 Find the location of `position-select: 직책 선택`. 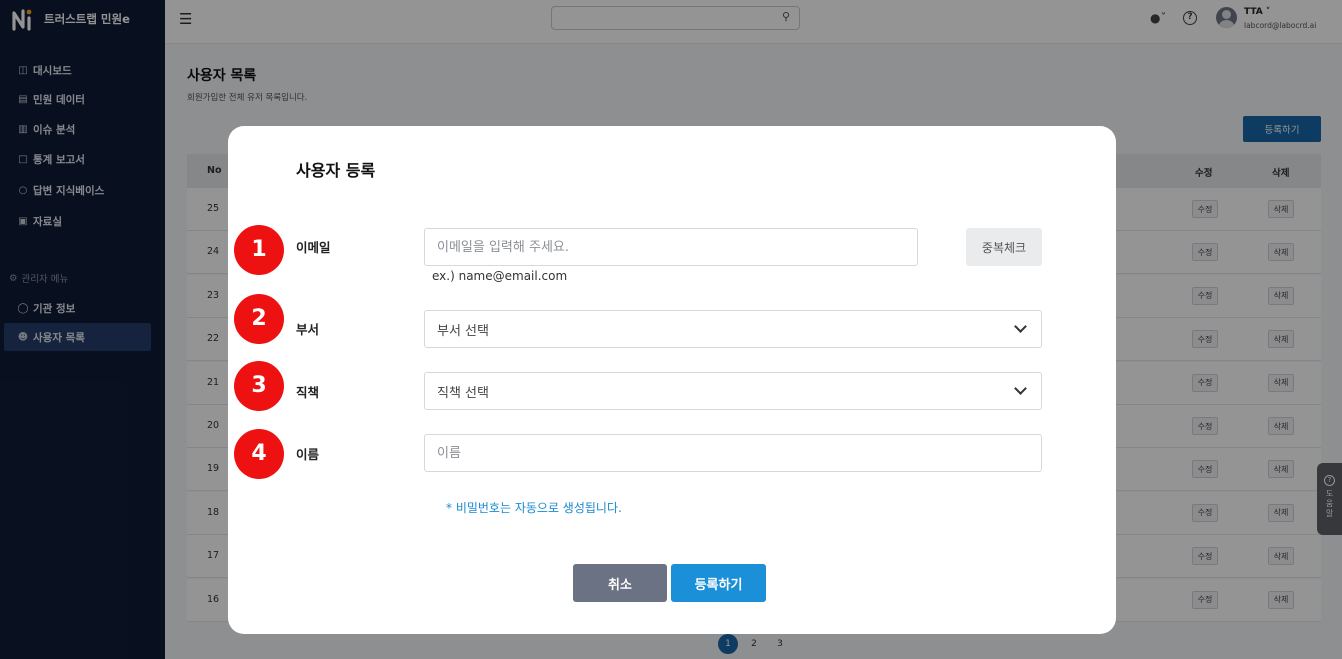

position-select: 직책 선택 is located at coordinates (733, 391).